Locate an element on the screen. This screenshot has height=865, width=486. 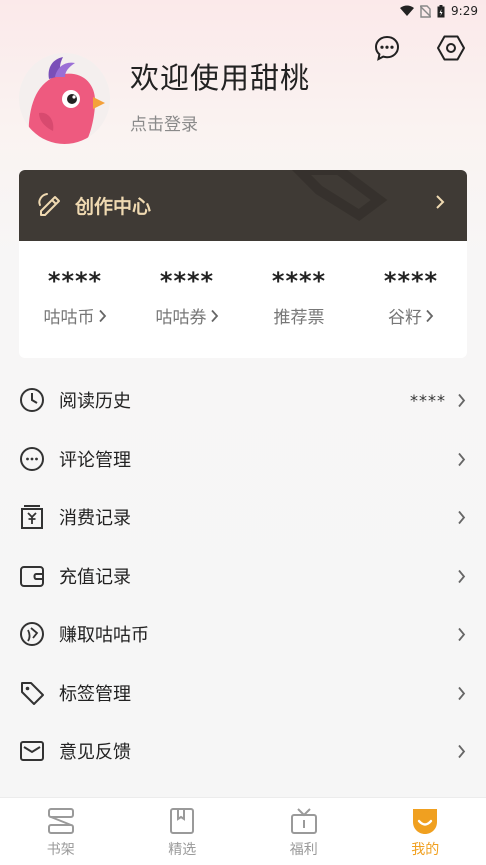
menu-item-comment-management: 评论管理 is located at coordinates (243, 459).